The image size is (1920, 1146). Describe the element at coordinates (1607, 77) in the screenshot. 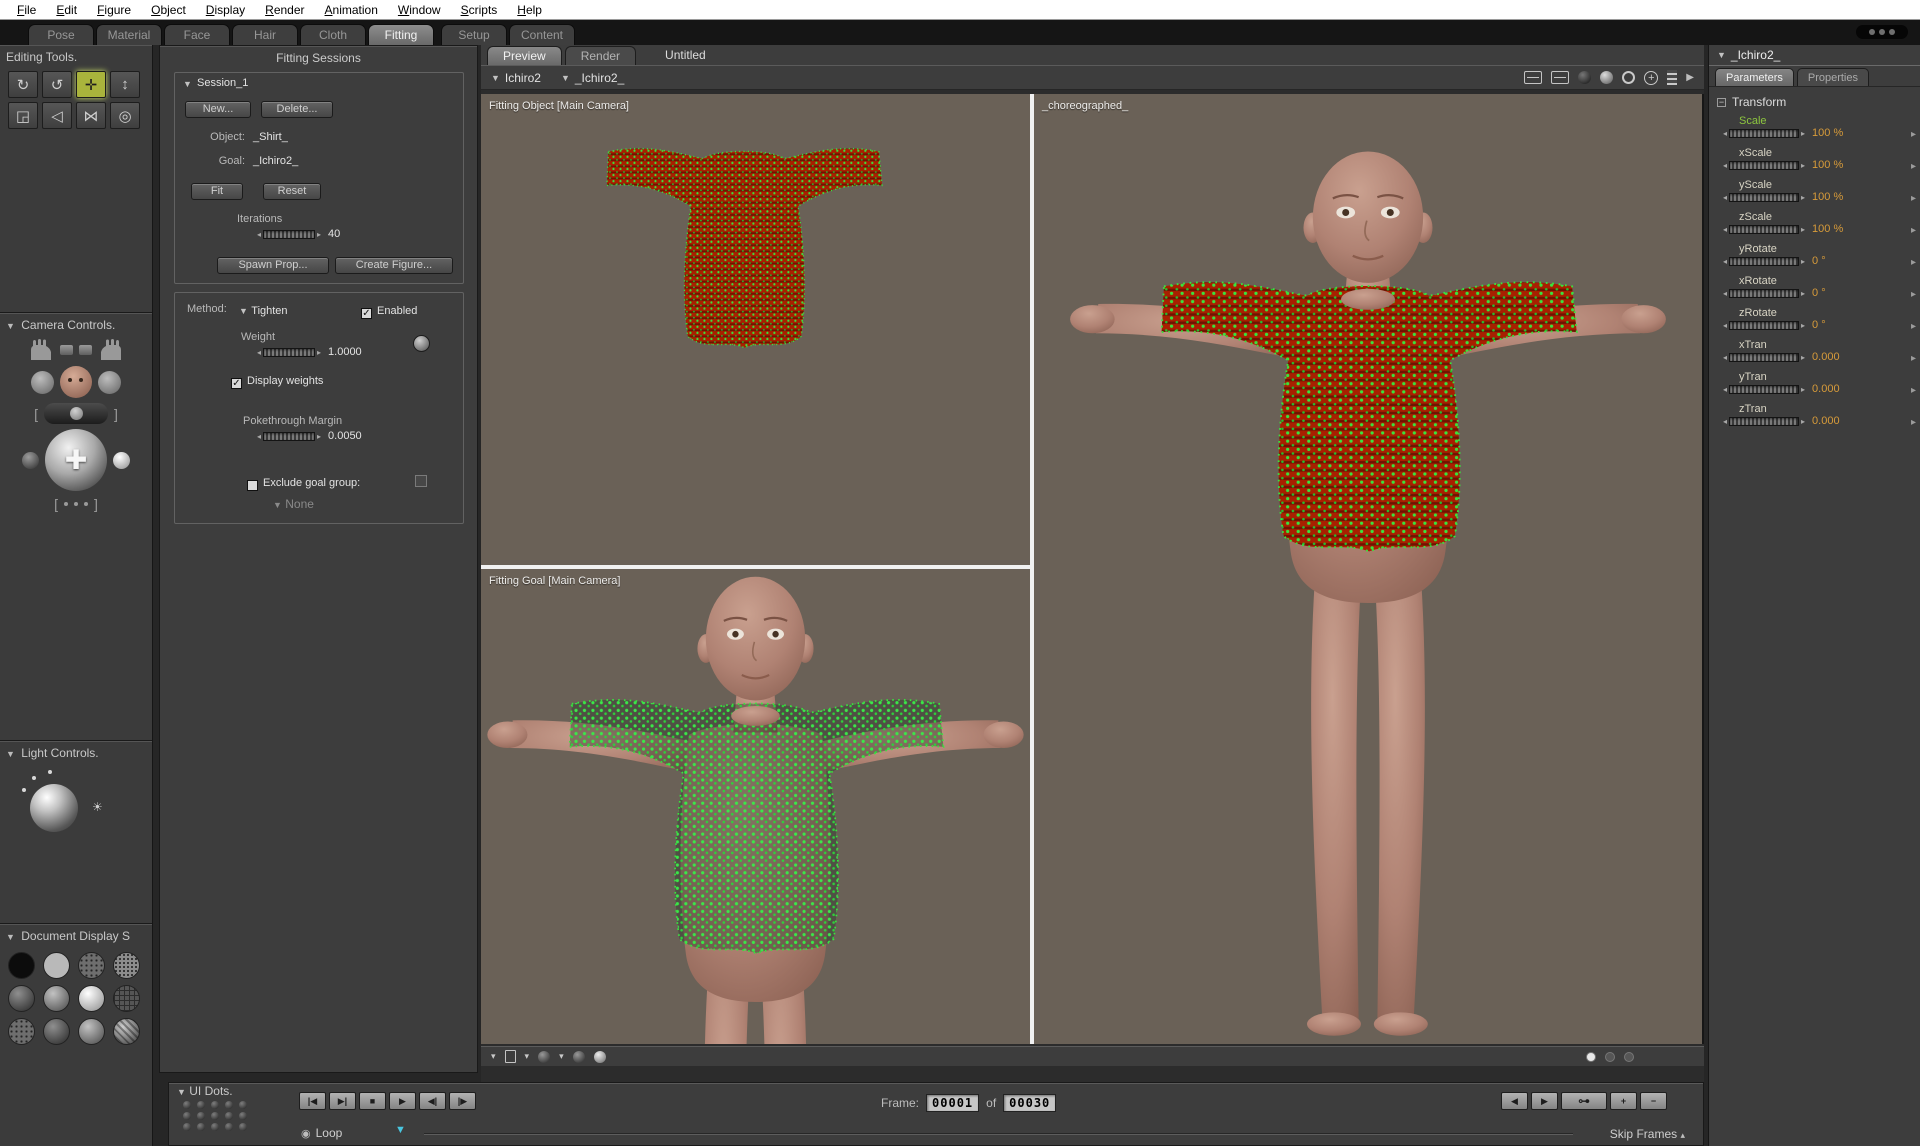

I see `sphere-icon` at that location.